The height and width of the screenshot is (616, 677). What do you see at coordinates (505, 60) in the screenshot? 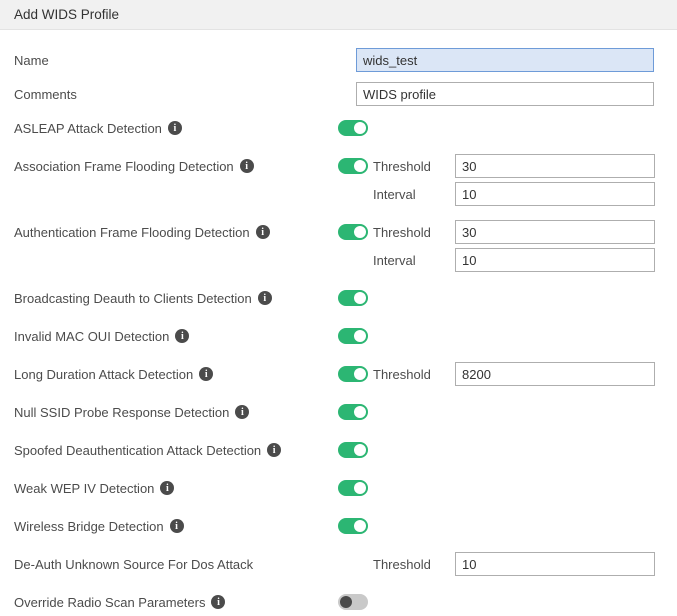
I see `name-input` at bounding box center [505, 60].